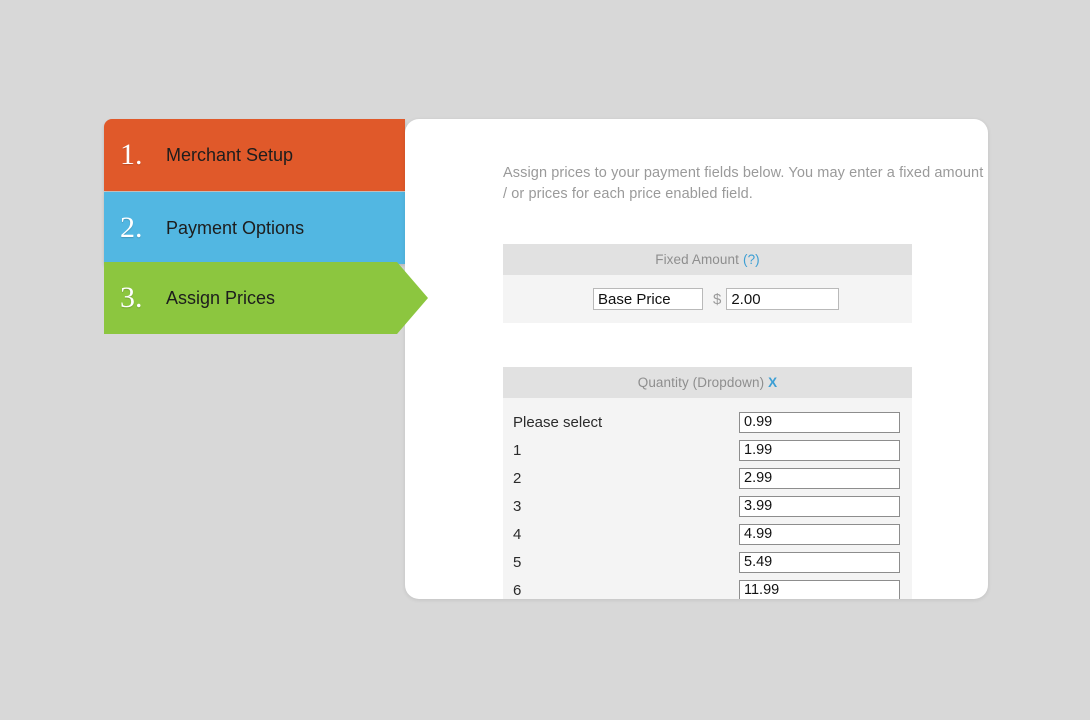  Describe the element at coordinates (707, 506) in the screenshot. I see `option-row: 3` at that location.